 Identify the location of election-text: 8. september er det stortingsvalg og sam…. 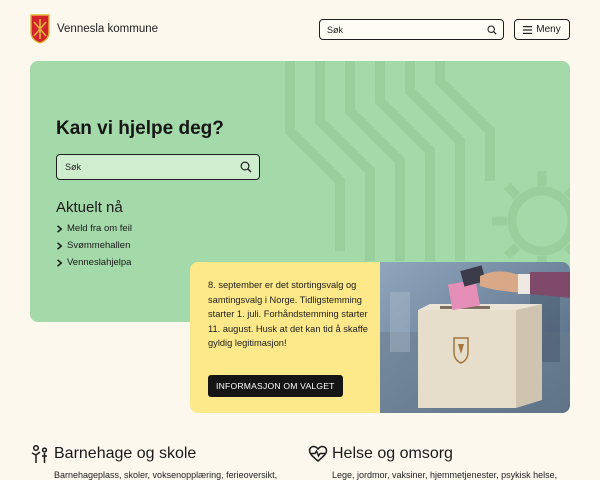
(288, 314).